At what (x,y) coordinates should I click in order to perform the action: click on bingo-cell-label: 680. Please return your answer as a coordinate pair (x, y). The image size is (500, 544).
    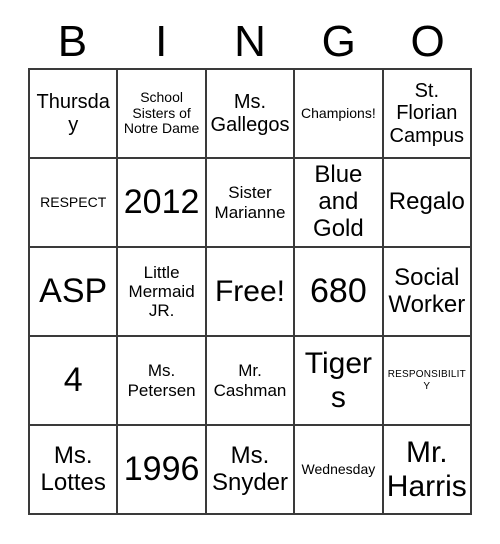
    Looking at the image, I should click on (338, 291).